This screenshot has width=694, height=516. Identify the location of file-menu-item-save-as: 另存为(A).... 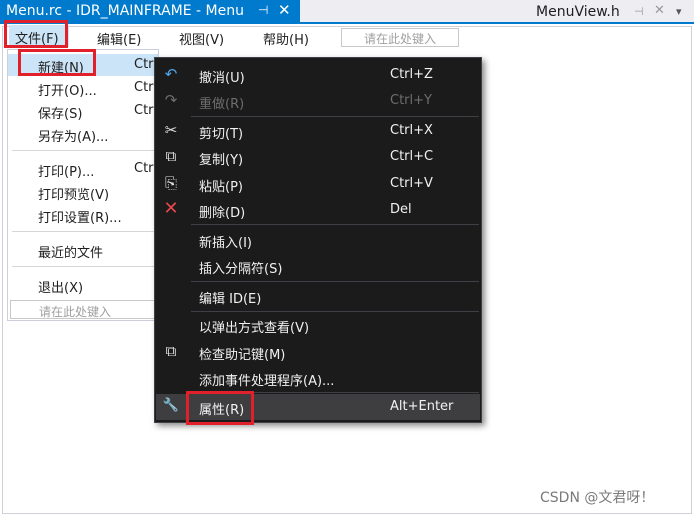
(83, 134).